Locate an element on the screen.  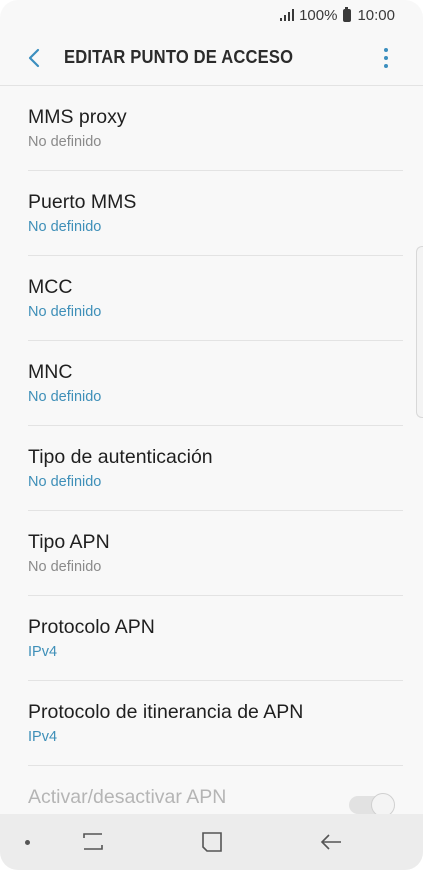
recents-icon is located at coordinates (93, 842).